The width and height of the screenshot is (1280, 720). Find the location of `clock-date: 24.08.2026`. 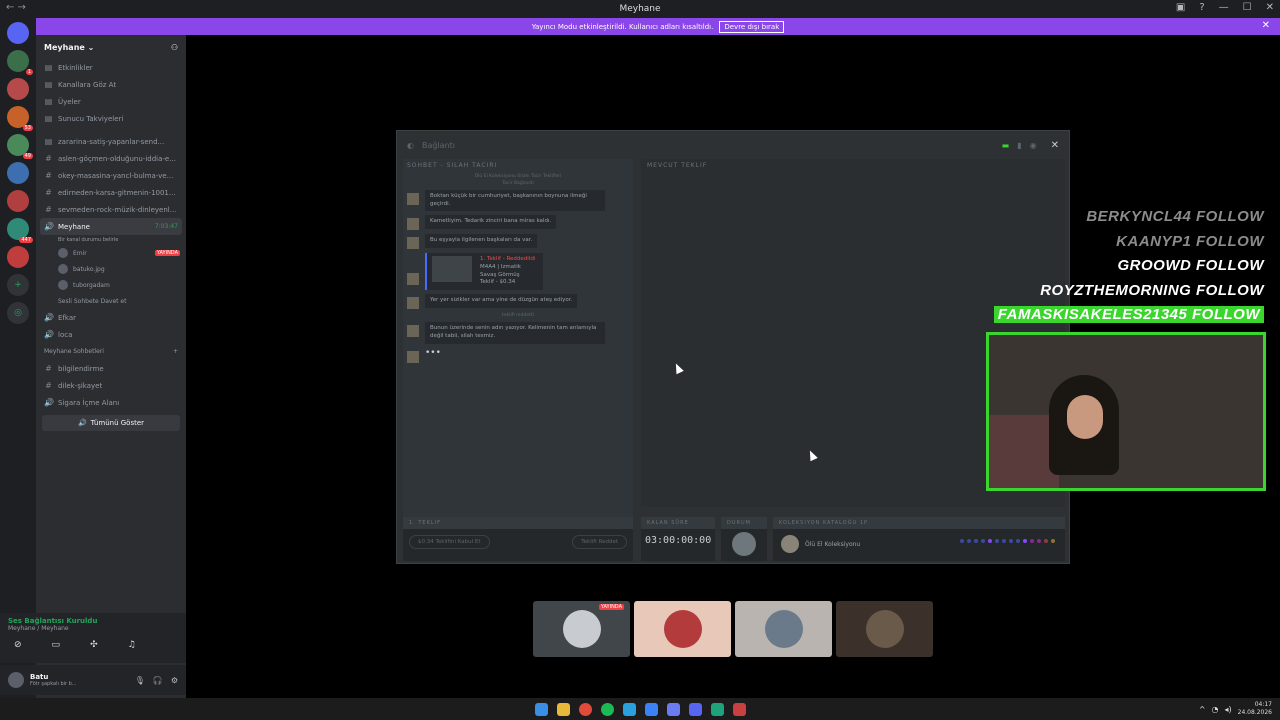

clock-date: 24.08.2026 is located at coordinates (1254, 712).